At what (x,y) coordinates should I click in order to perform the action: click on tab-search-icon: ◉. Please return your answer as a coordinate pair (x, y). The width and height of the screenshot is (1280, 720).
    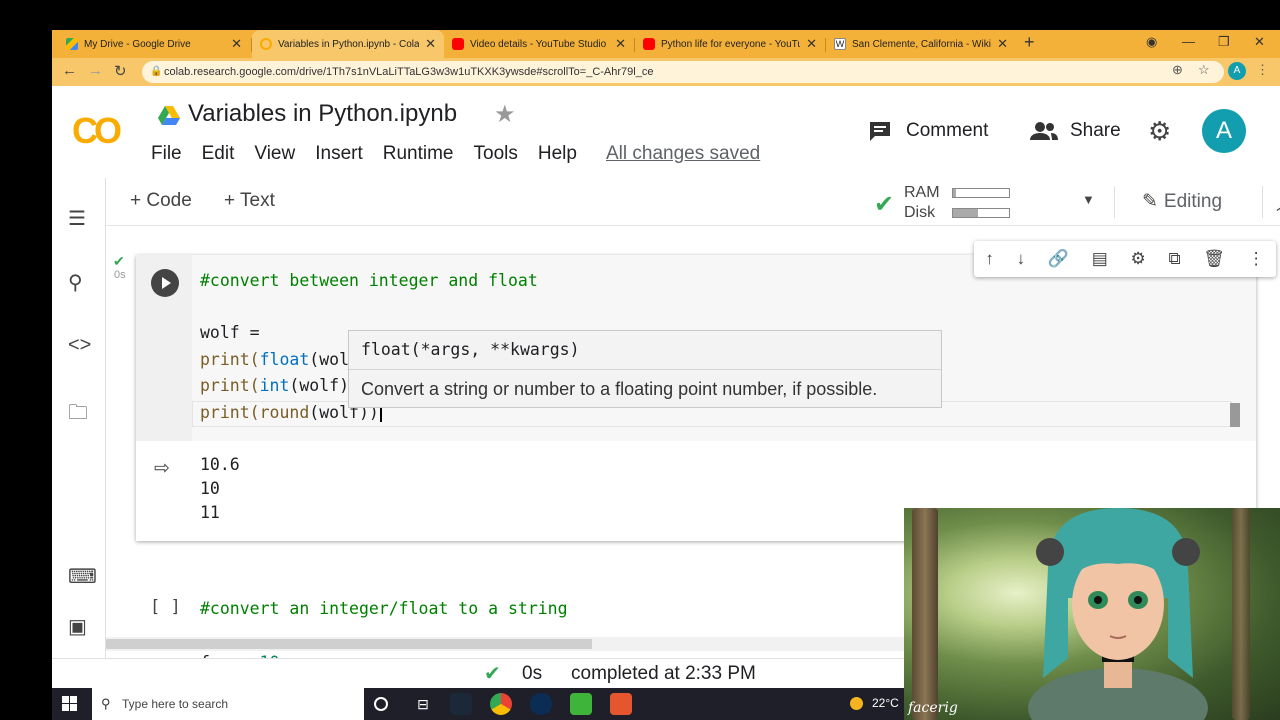
    Looking at the image, I should click on (1151, 42).